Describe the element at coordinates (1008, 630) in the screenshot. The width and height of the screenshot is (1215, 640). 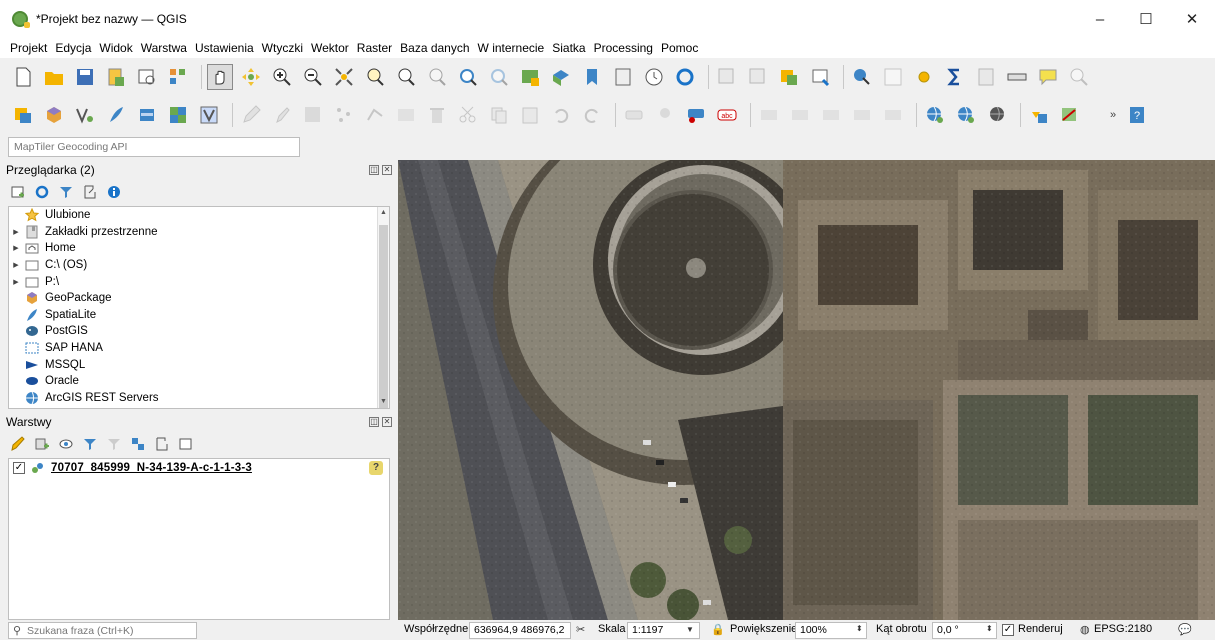
I see `render-checkbox: ✓` at that location.